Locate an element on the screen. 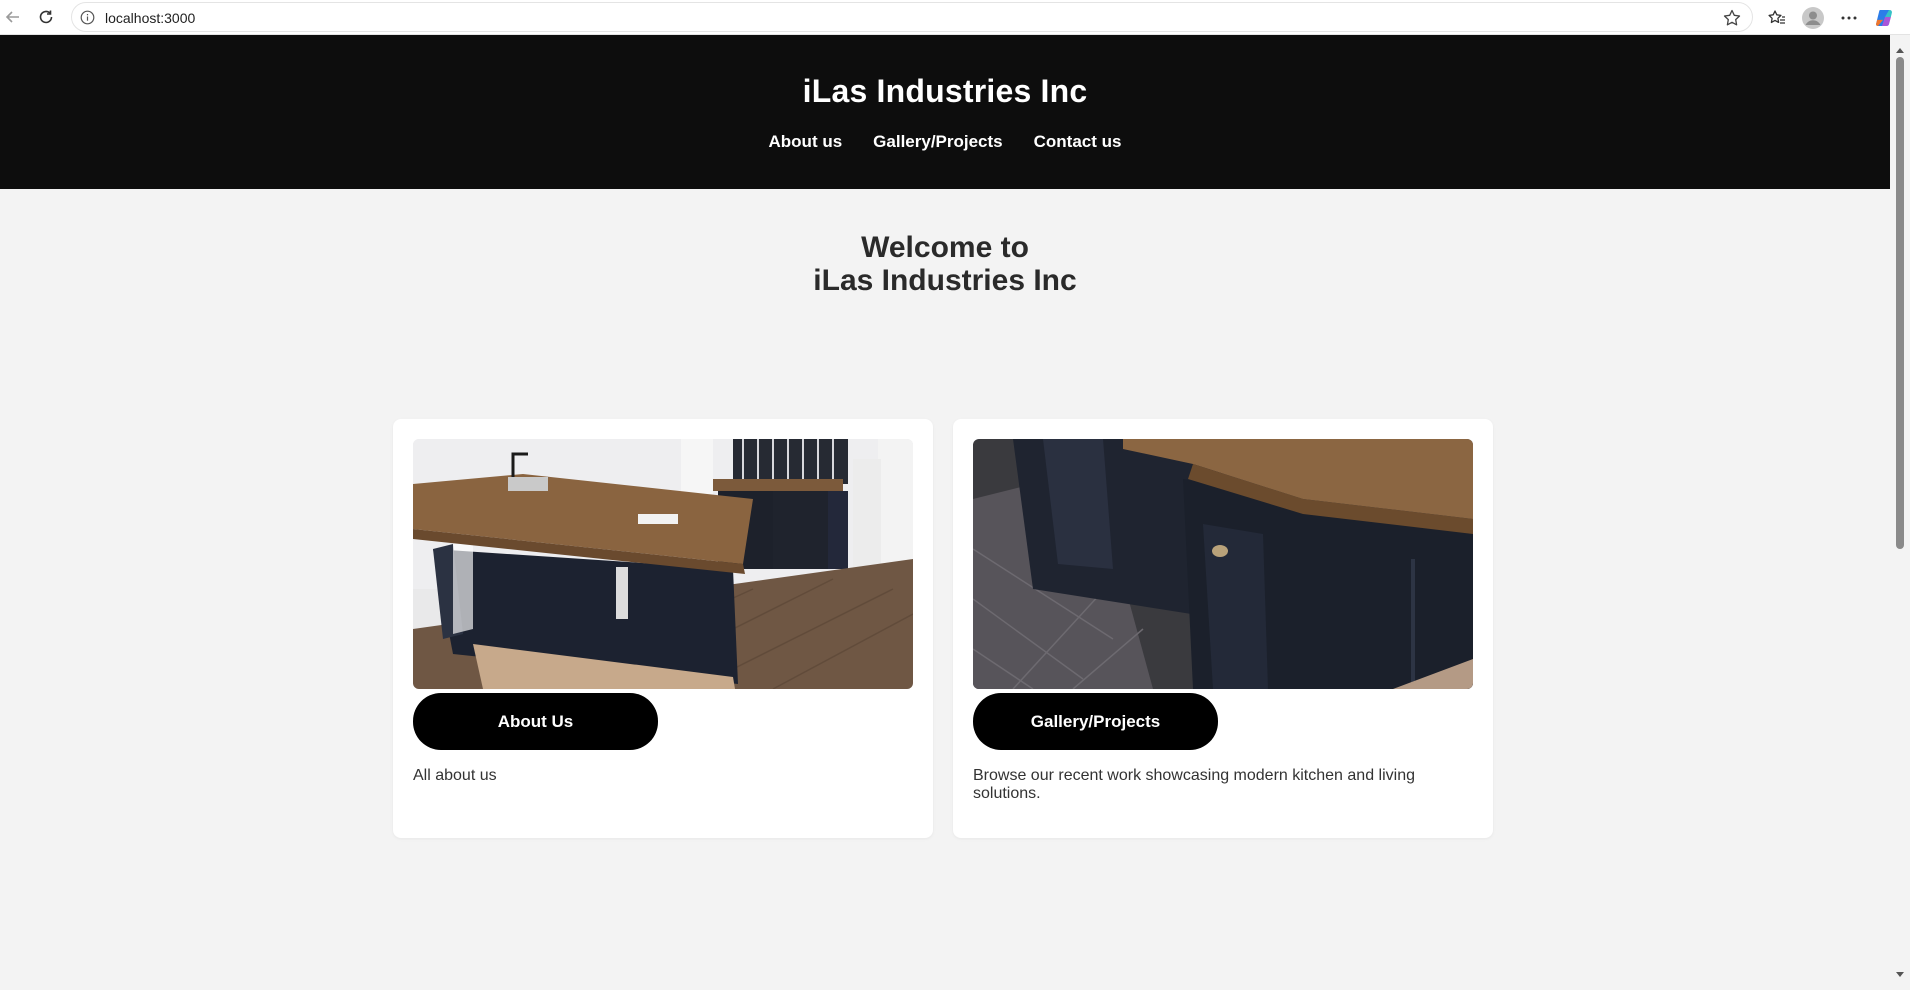 The height and width of the screenshot is (990, 1910). gallery-projects-button: Gallery/Projects is located at coordinates (1095, 721).